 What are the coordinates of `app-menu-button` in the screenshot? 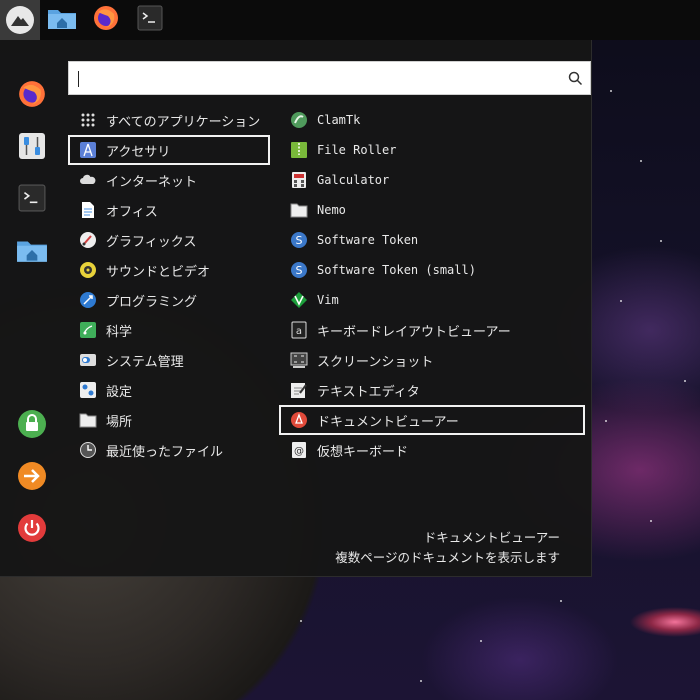 It's located at (20, 20).